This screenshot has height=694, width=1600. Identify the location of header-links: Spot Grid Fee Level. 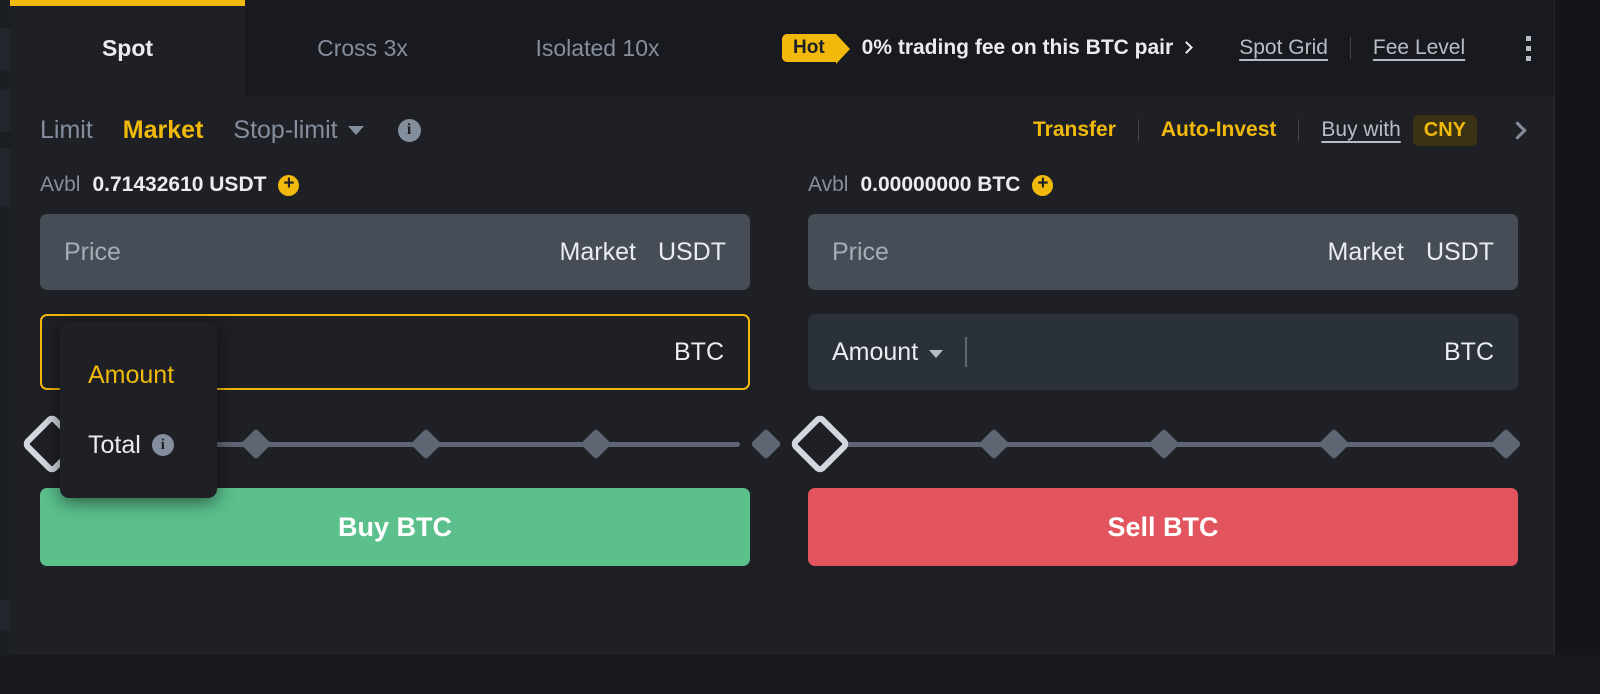
(1352, 48).